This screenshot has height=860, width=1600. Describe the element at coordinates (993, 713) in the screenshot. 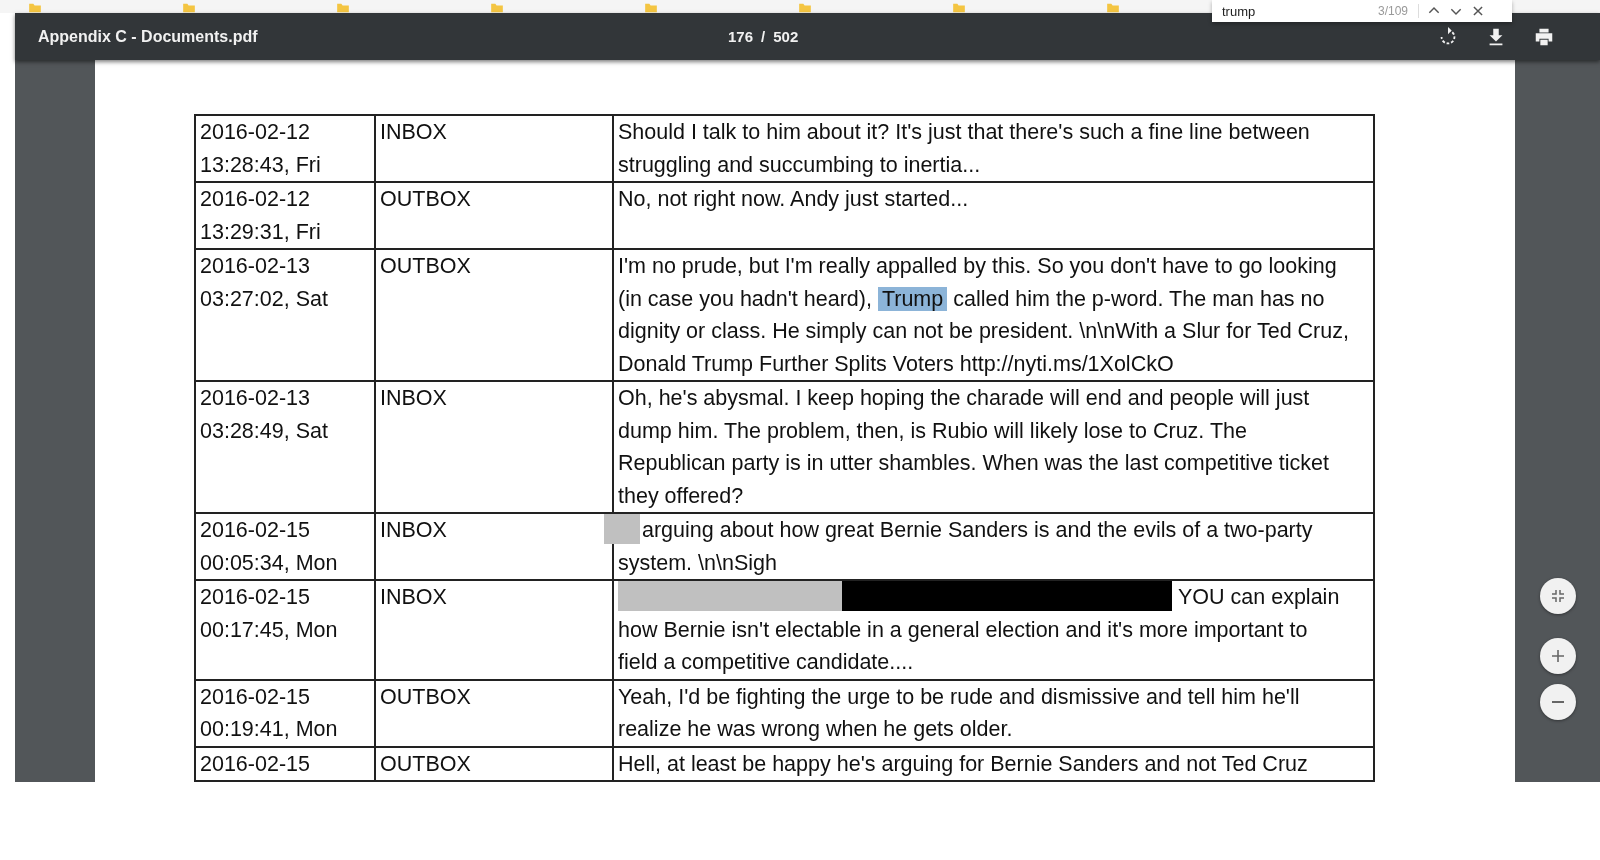

I see `message-cell: Yeah, I'd be fighting the urge to be rude and dismissive and tell him he'll realize he was wrong when he gets older.` at that location.